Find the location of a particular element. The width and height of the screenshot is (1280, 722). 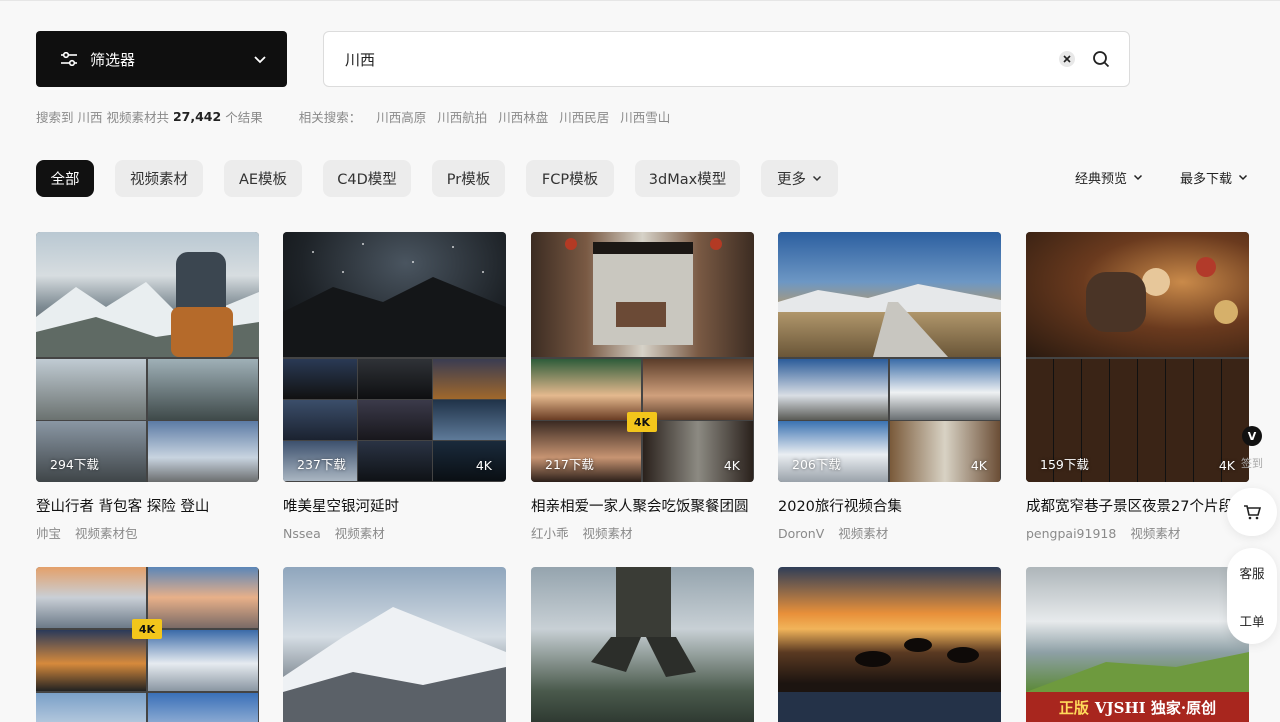

service-panel: 客服 工单 is located at coordinates (1252, 596).